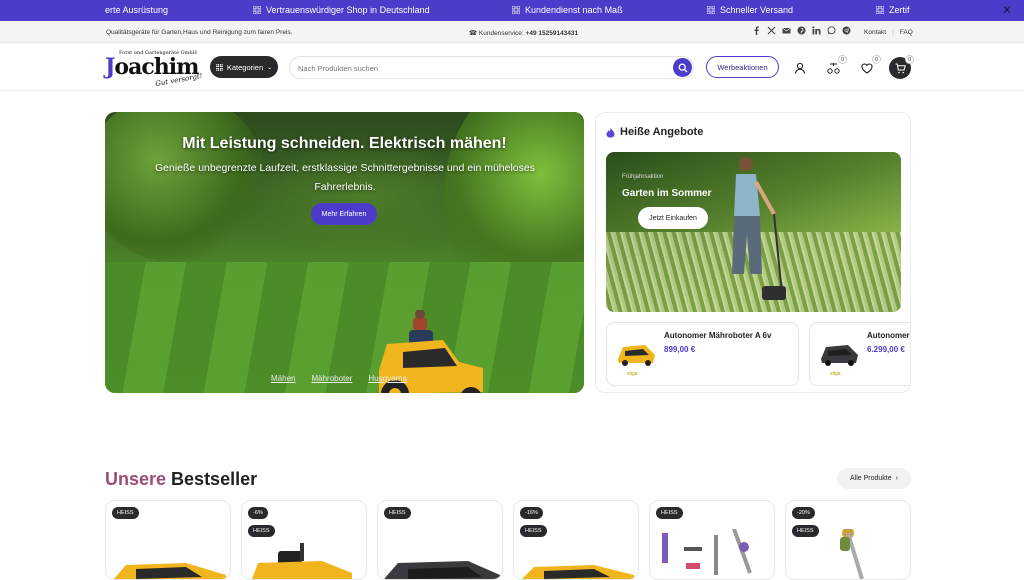 Image resolution: width=1024 pixels, height=580 pixels. I want to click on announcement-item: Schneller Versand, so click(750, 10).